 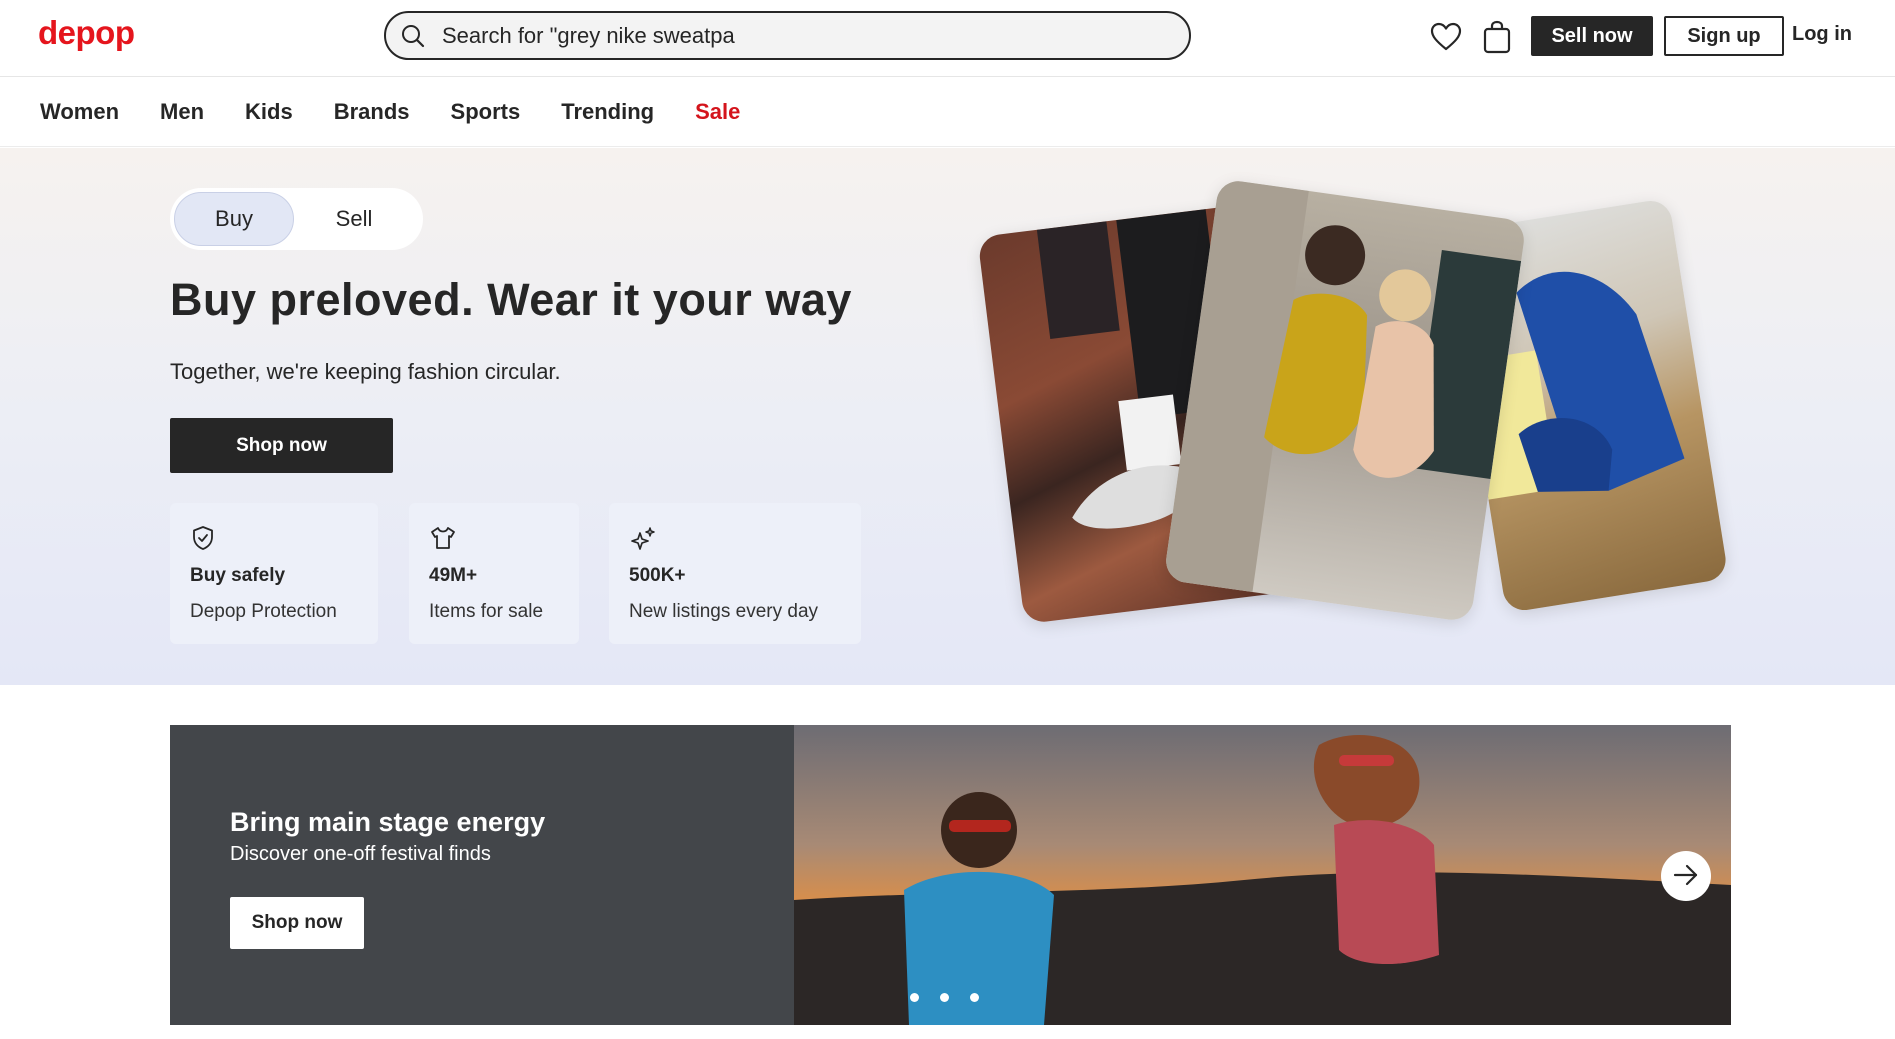 I want to click on stat-card-items: 49M+ Items for sale, so click(x=494, y=573).